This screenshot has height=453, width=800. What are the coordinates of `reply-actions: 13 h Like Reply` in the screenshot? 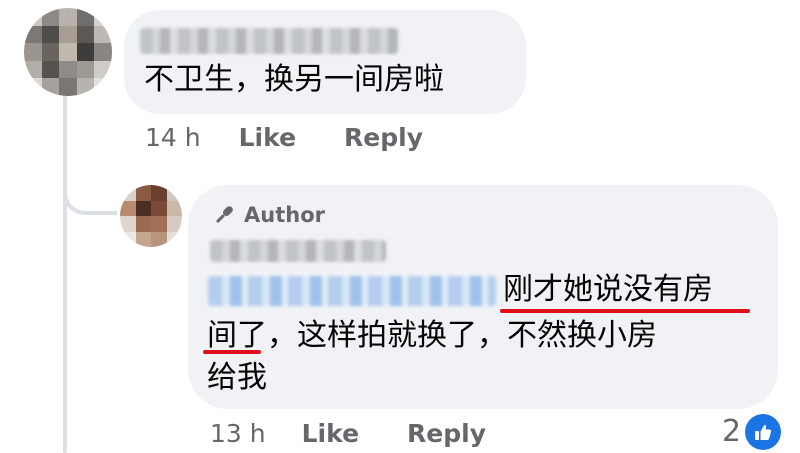 It's located at (348, 433).